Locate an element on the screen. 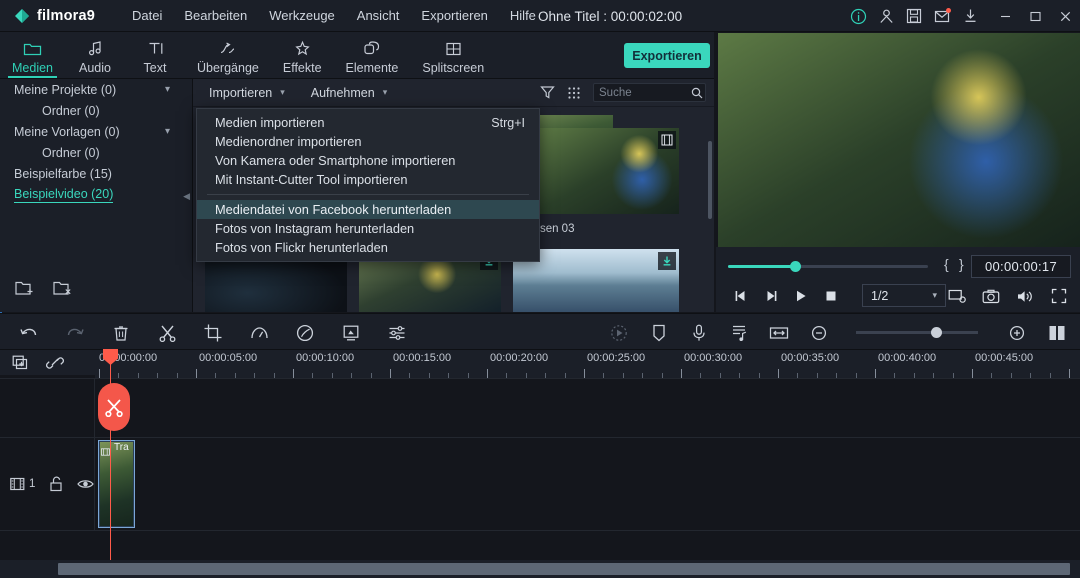 This screenshot has width=1080, height=578. freeze-frame-icon is located at coordinates (351, 333).